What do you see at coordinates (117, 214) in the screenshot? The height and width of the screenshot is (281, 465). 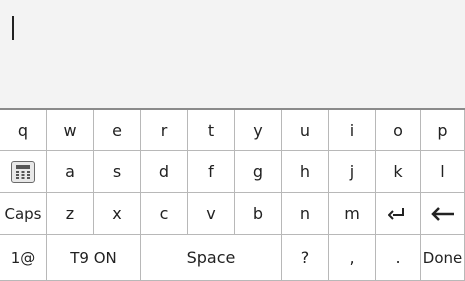 I see `key-x: x` at bounding box center [117, 214].